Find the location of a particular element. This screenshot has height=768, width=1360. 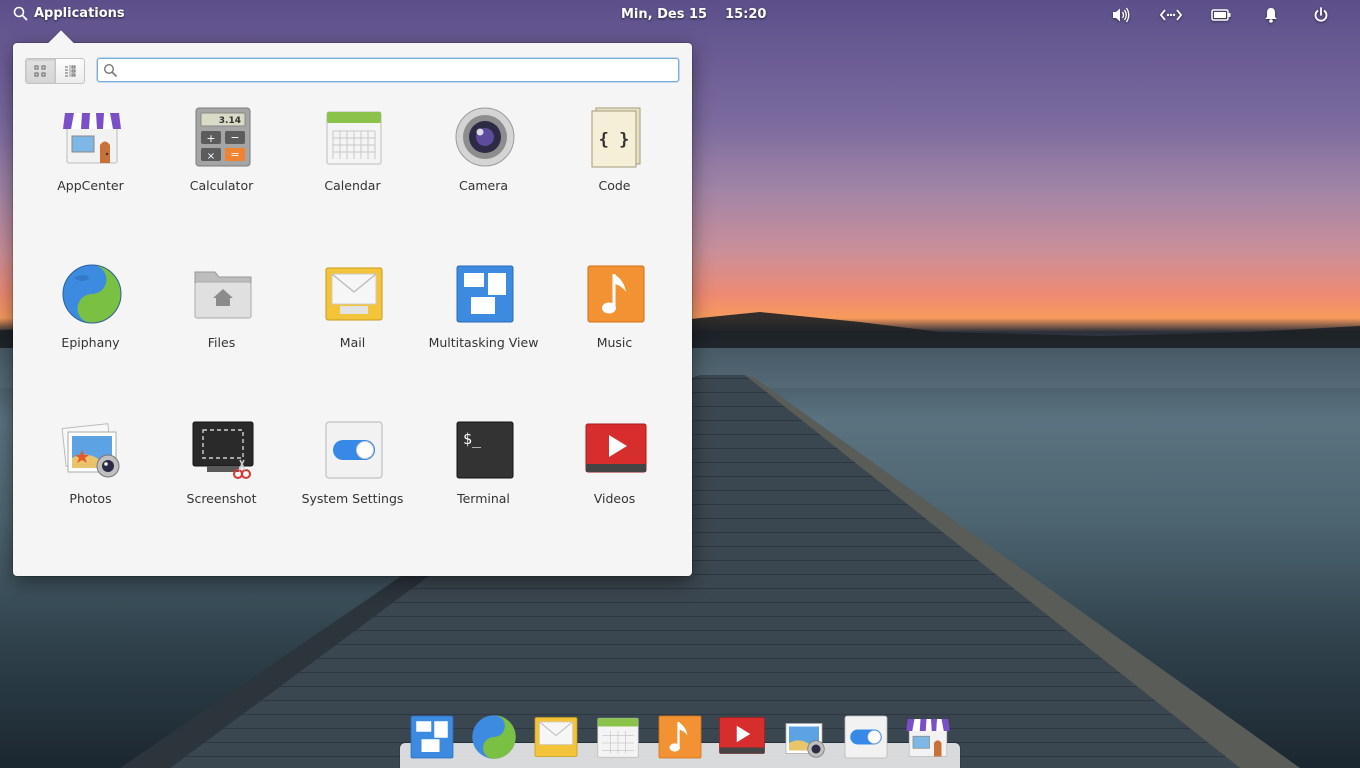

view-mode-switcher is located at coordinates (55, 71).